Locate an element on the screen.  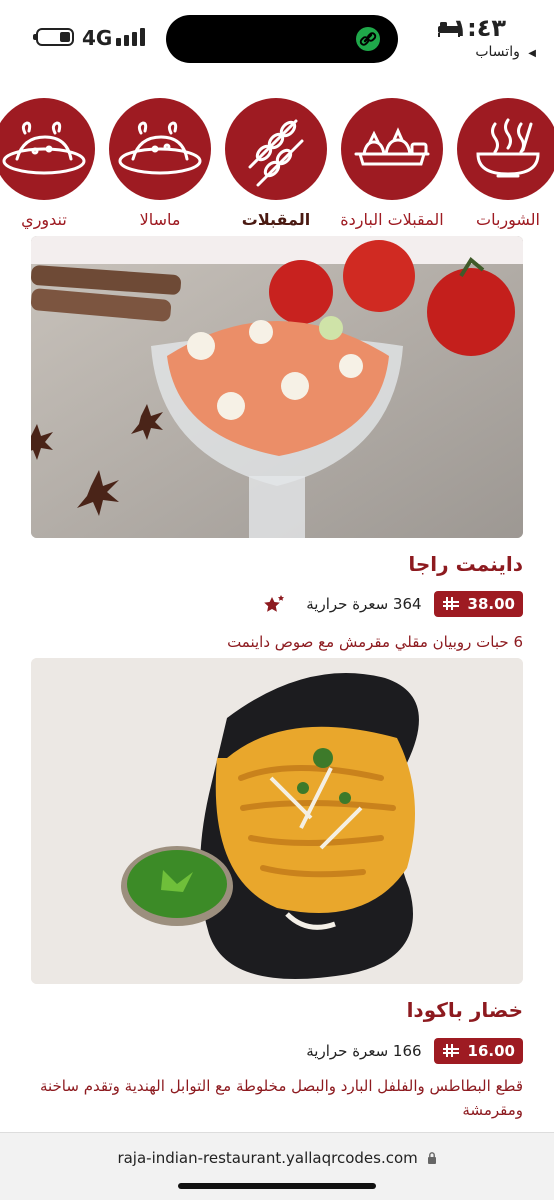
price-value: 38.00 is located at coordinates (491, 604).